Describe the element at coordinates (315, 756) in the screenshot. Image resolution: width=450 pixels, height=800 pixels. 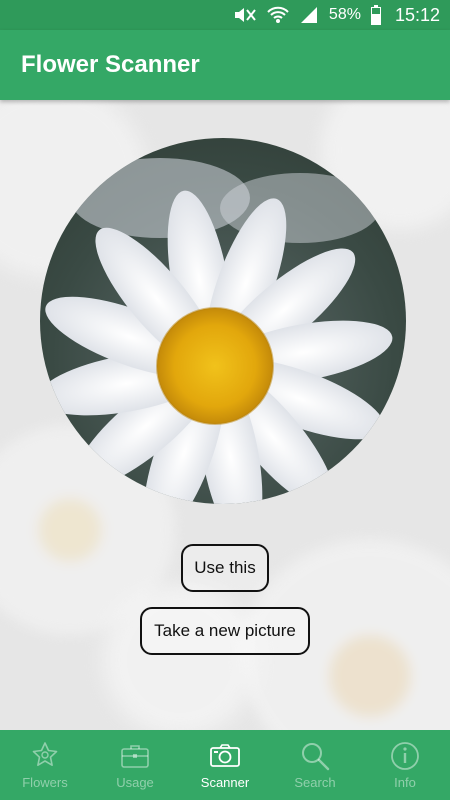
I see `search-icon` at that location.